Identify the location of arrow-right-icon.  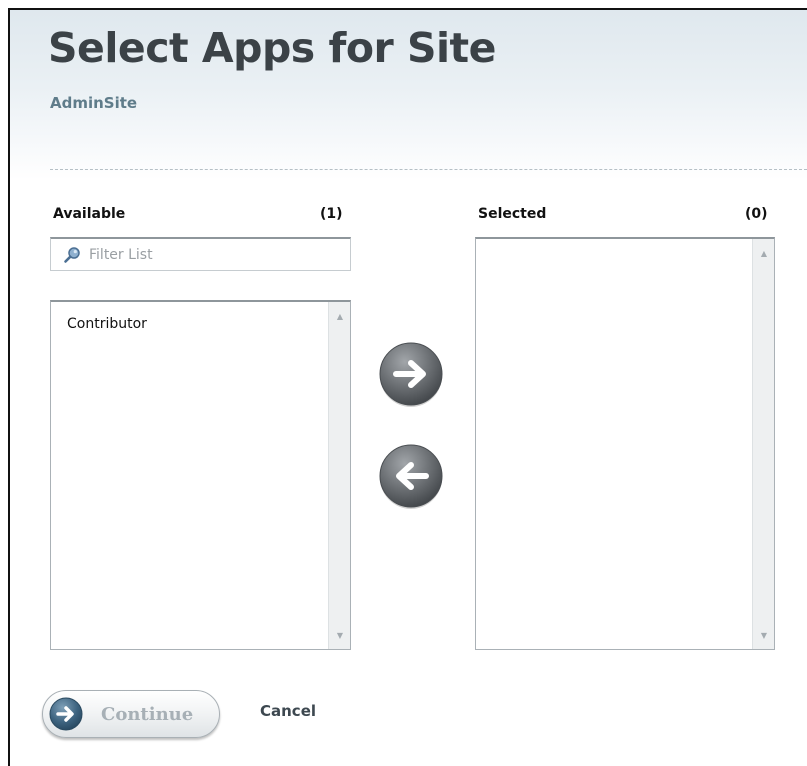
(411, 374).